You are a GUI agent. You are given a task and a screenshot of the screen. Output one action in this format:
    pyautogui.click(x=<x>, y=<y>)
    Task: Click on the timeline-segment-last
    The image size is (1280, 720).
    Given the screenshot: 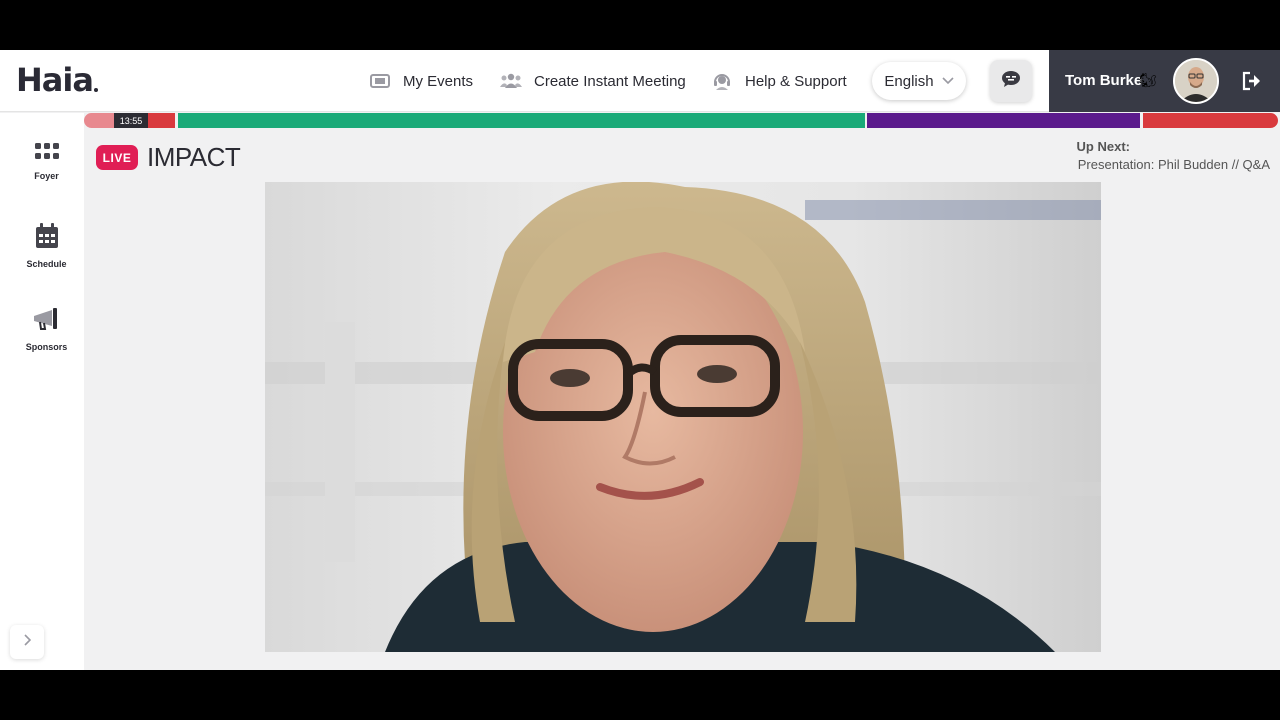 What is the action you would take?
    pyautogui.click(x=1210, y=120)
    